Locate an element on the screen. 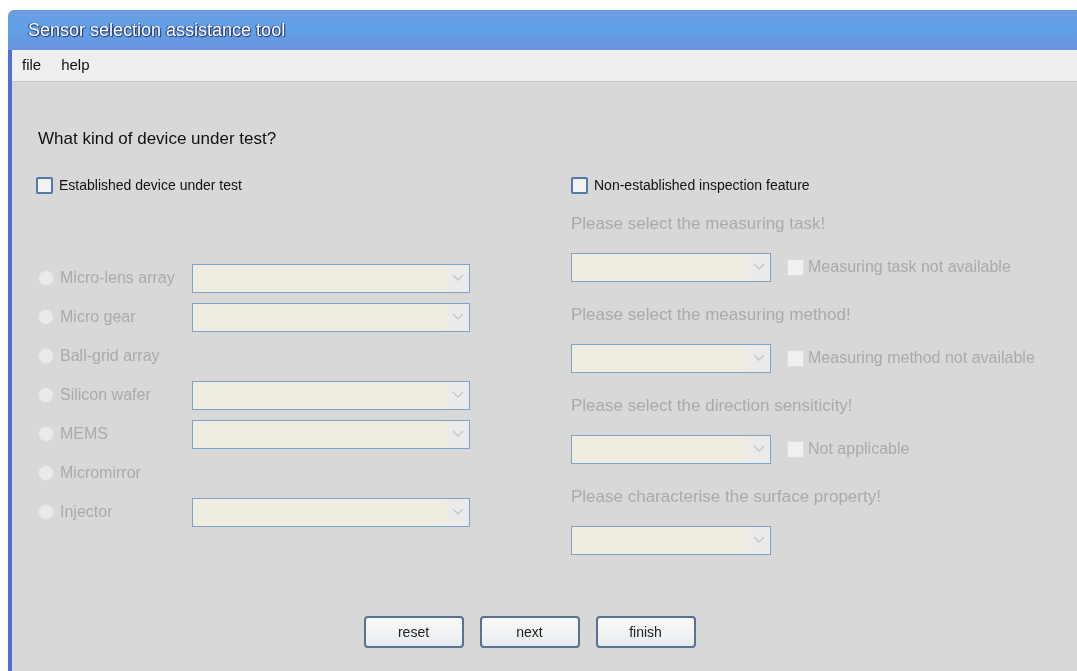  action-button: finish is located at coordinates (645, 632).